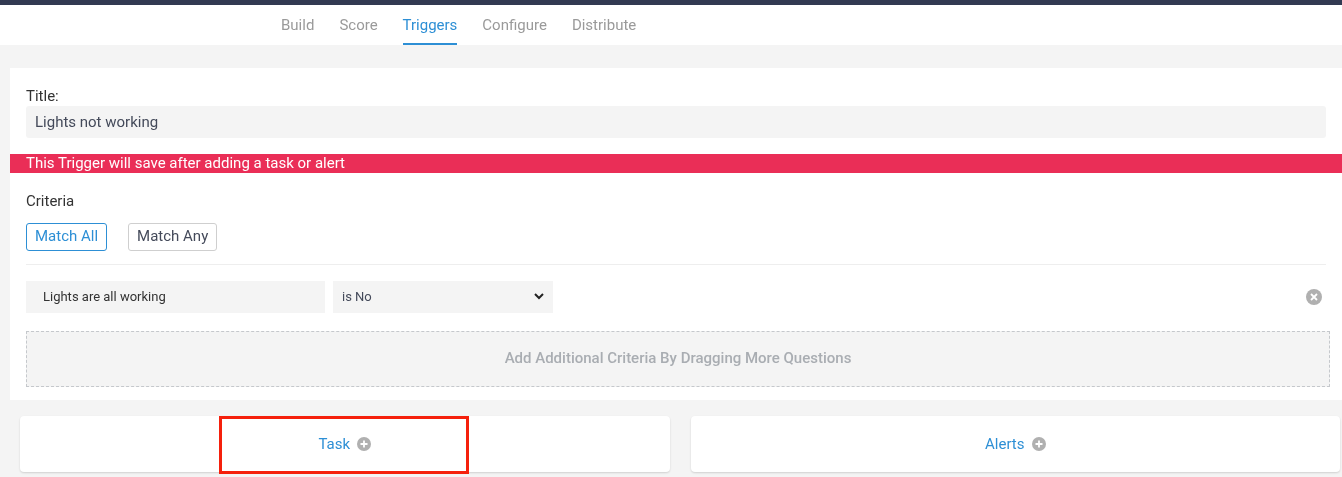 The width and height of the screenshot is (1342, 477). I want to click on tab: Configure, so click(514, 29).